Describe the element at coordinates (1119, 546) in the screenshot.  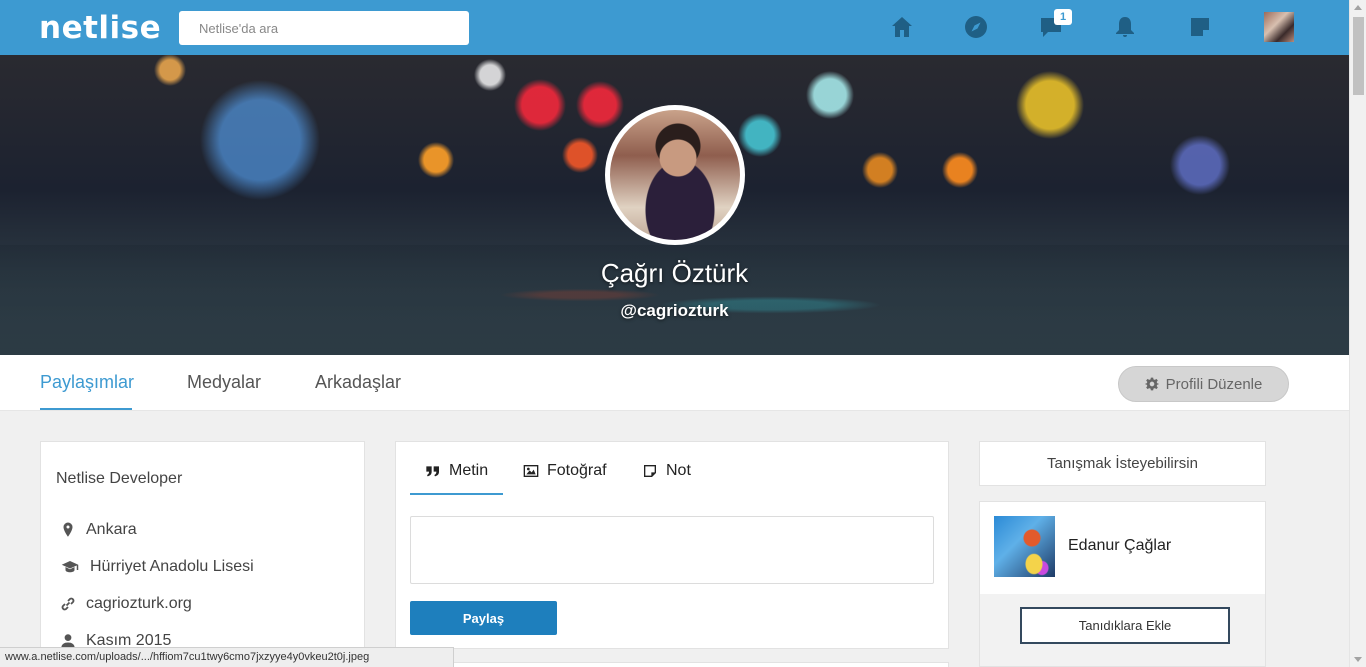
I see `suggestion-name: Edanur Çağlar` at that location.